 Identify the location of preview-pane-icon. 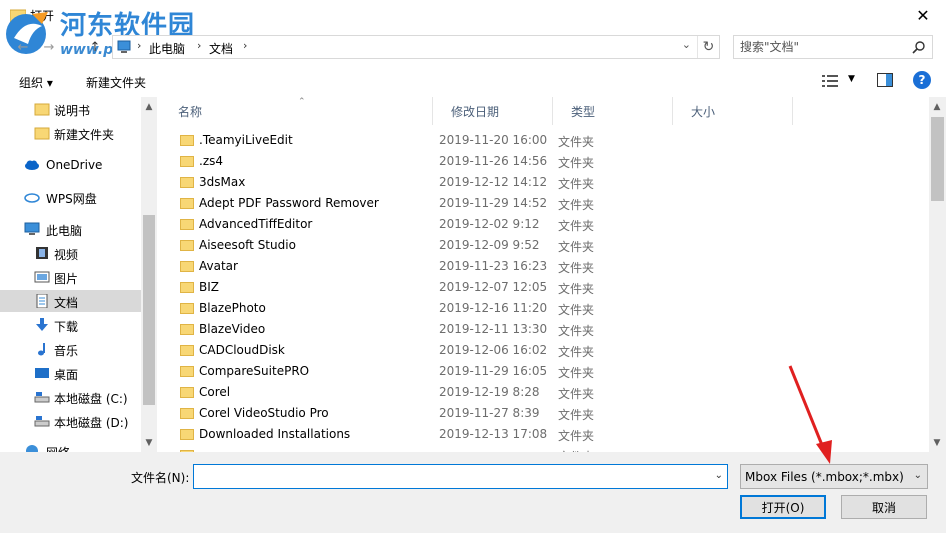
(885, 80).